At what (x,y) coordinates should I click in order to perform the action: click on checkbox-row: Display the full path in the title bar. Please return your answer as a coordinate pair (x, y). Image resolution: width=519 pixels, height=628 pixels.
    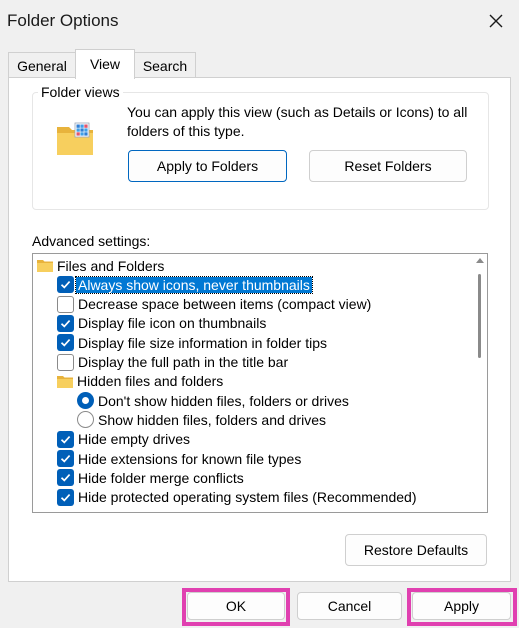
    Looking at the image, I should click on (172, 362).